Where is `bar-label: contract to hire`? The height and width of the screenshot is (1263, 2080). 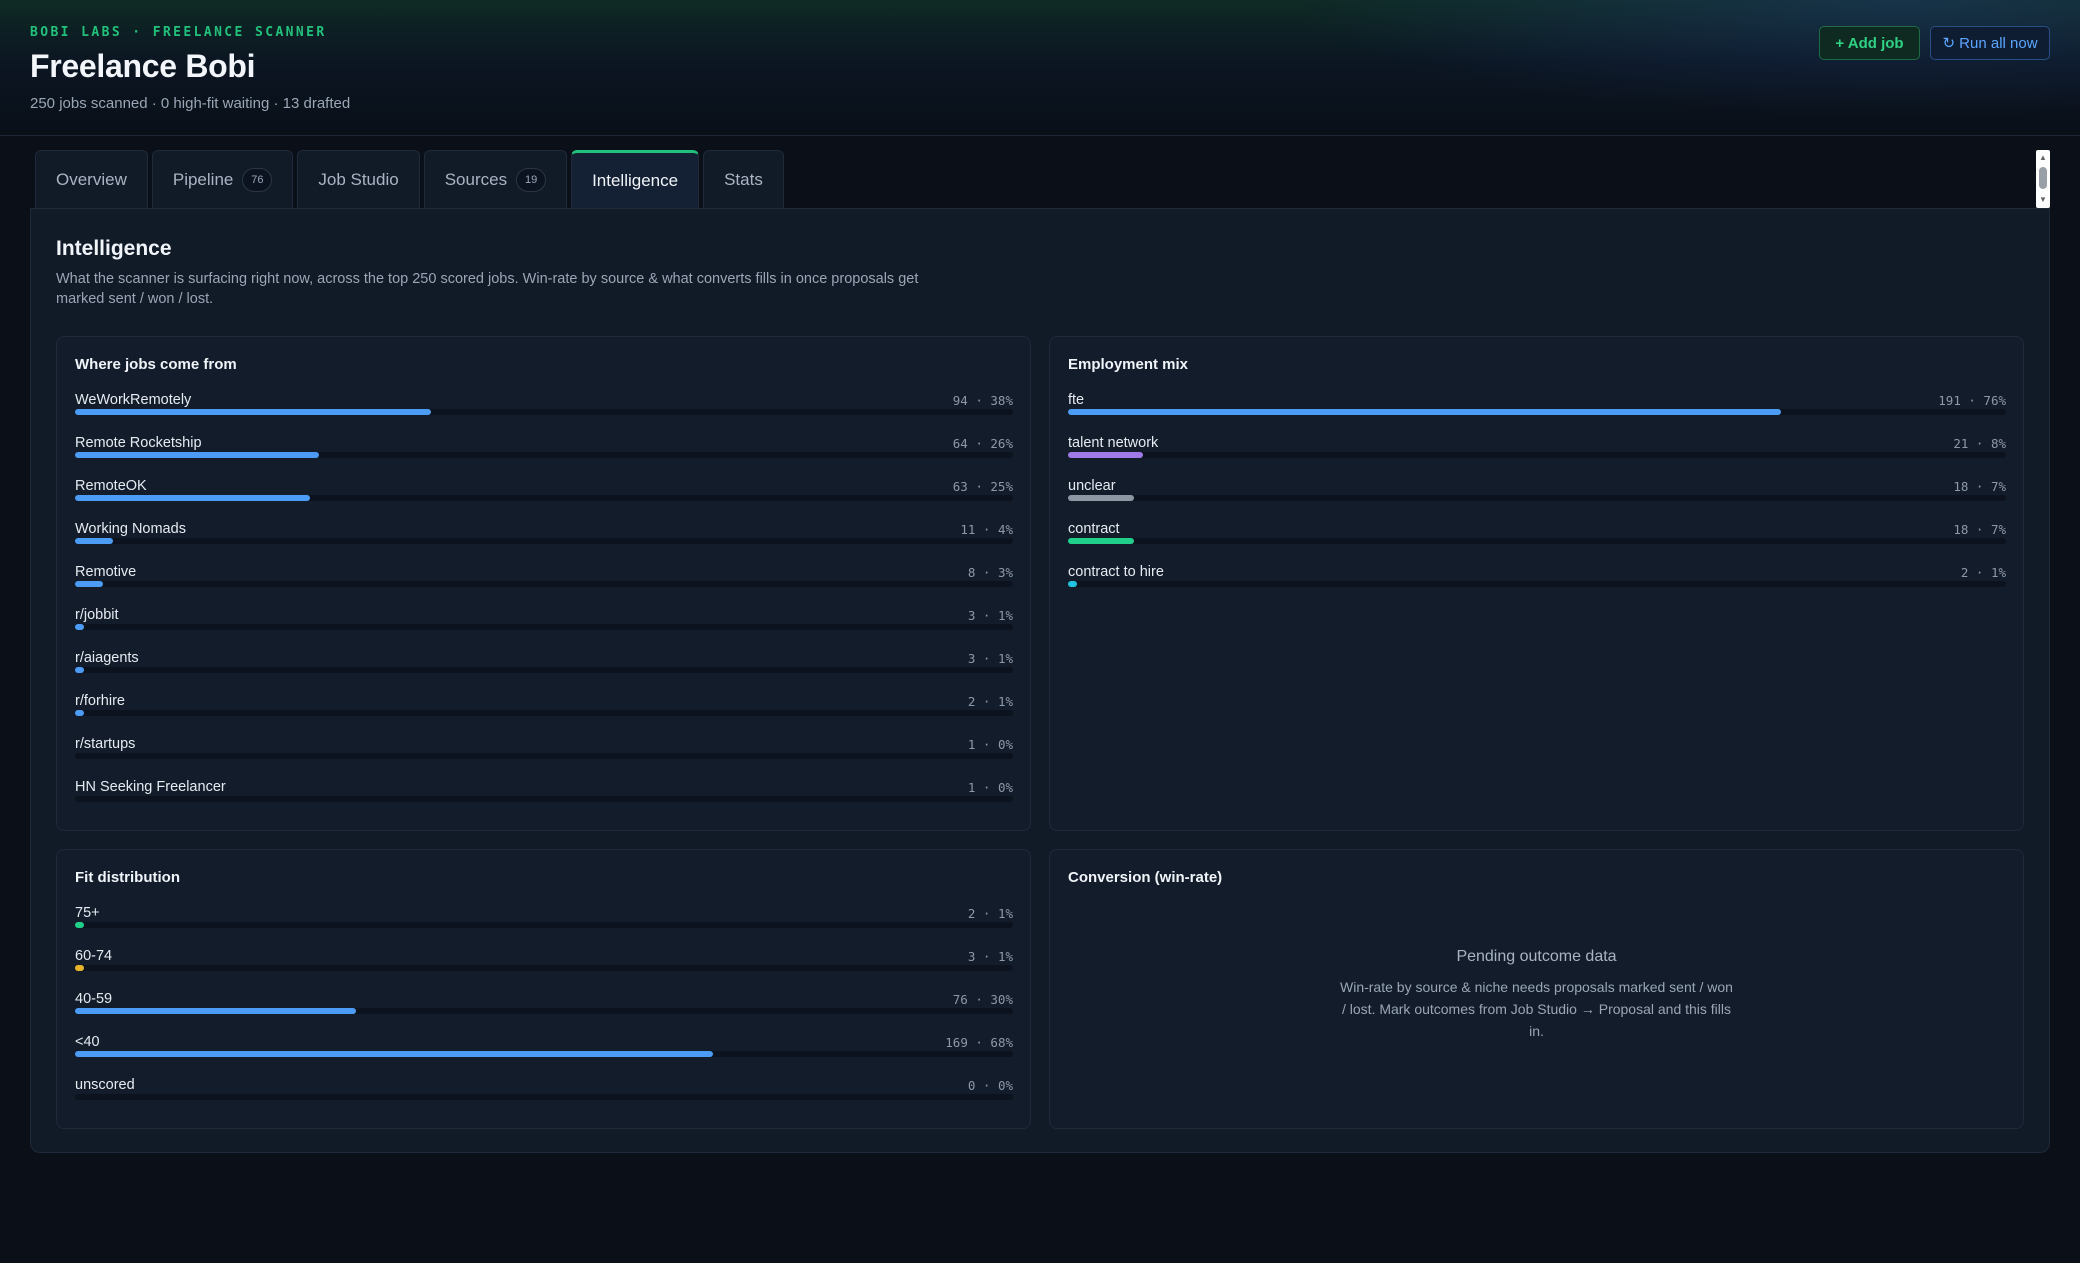
bar-label: contract to hire is located at coordinates (1116, 572).